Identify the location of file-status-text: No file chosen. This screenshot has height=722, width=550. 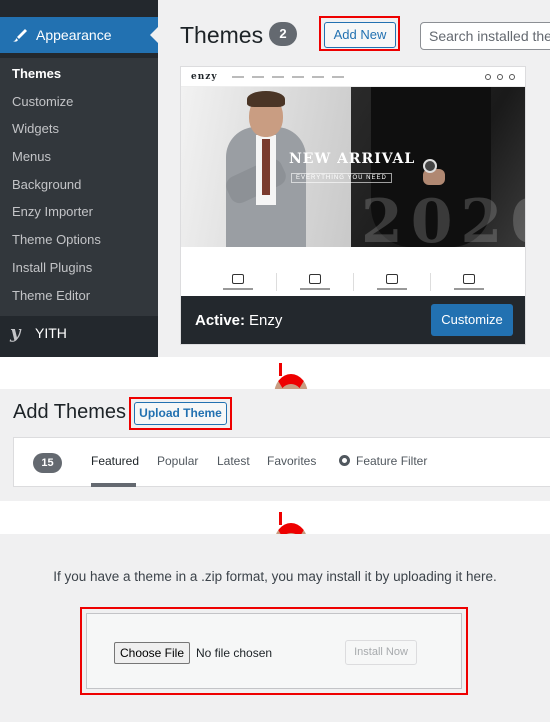
(234, 653).